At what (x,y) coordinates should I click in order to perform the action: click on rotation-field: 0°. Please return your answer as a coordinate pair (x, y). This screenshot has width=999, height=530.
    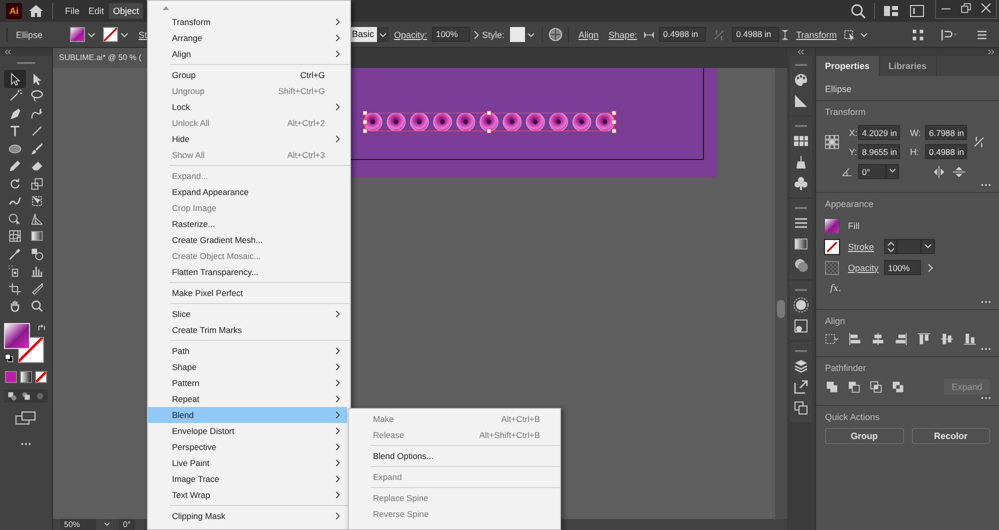
    Looking at the image, I should click on (127, 524).